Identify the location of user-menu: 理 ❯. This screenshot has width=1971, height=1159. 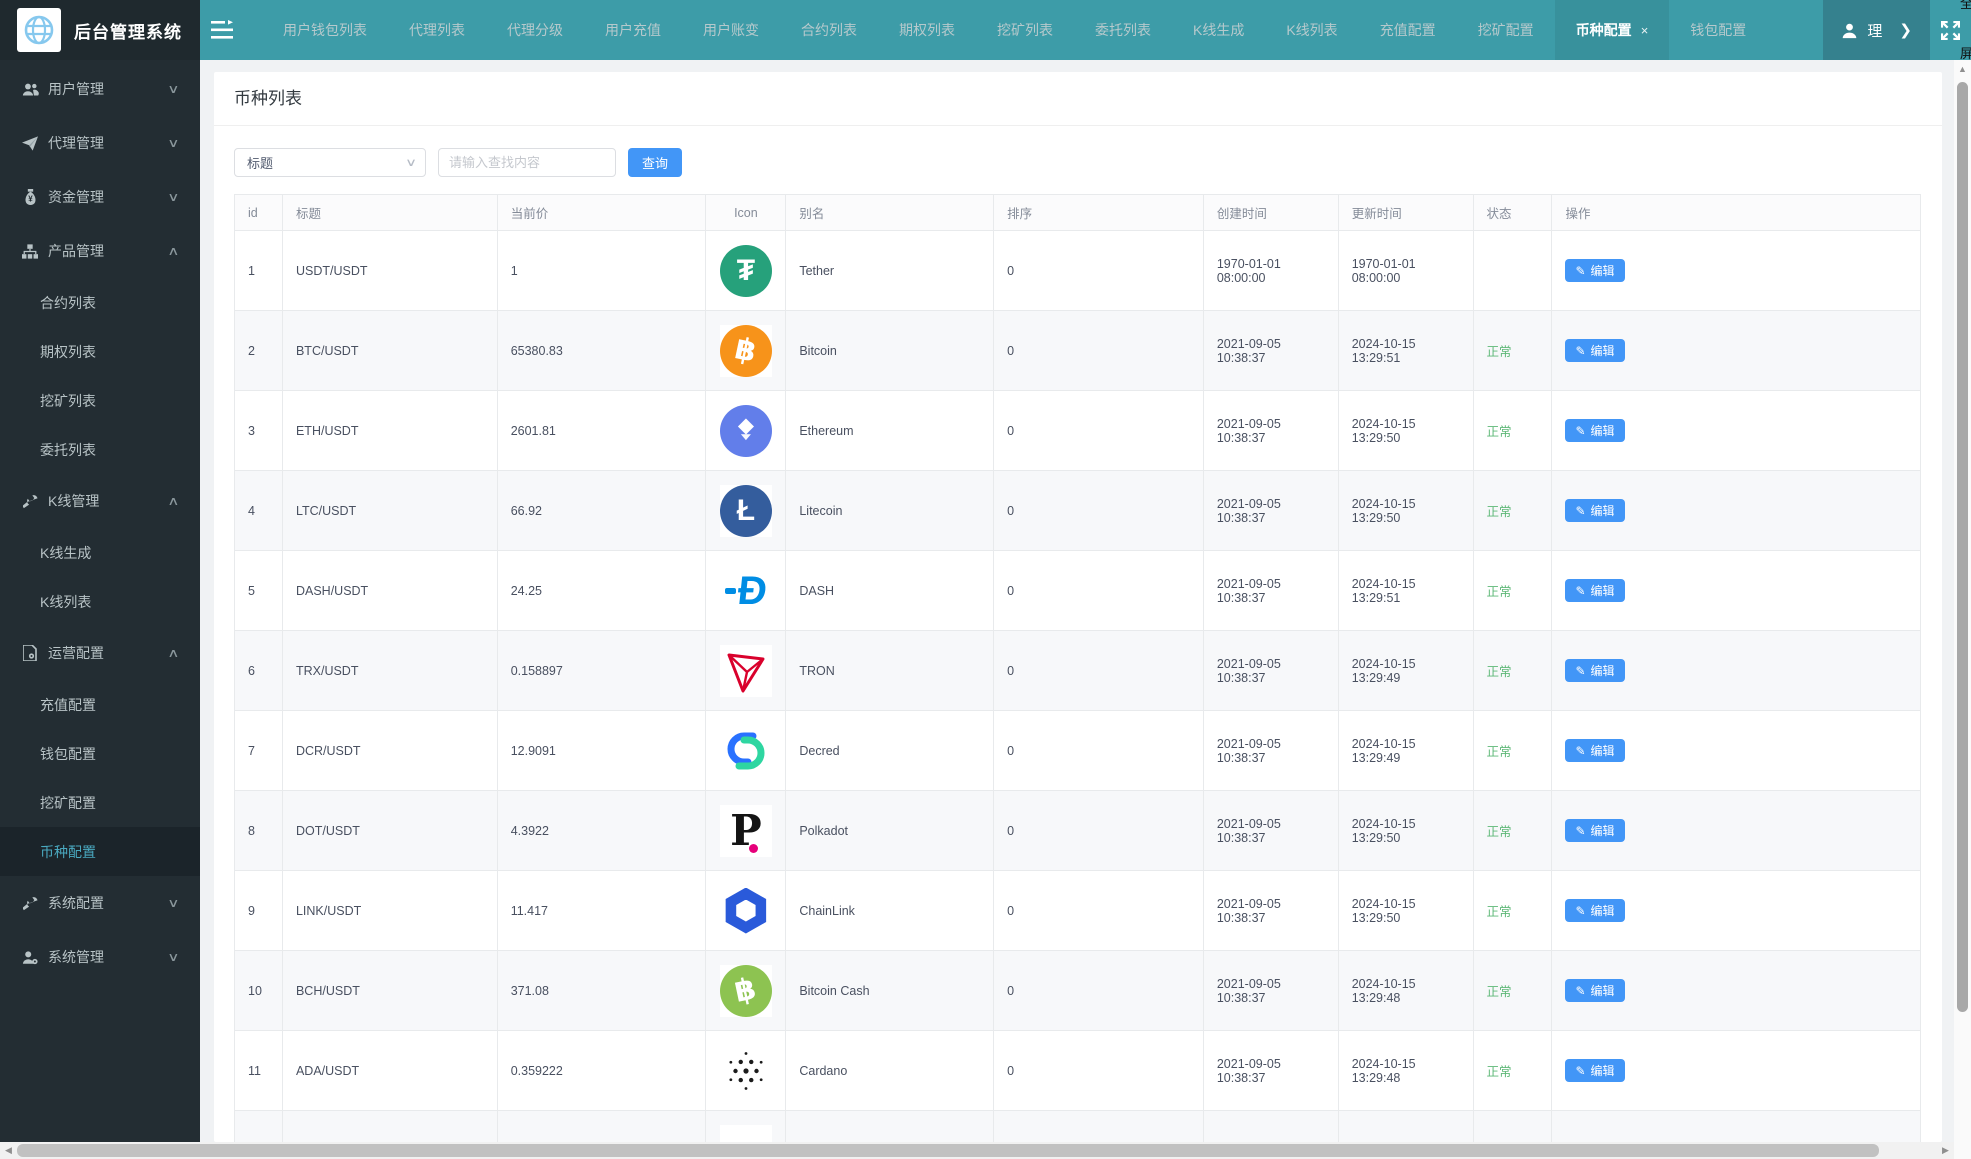
(1876, 30).